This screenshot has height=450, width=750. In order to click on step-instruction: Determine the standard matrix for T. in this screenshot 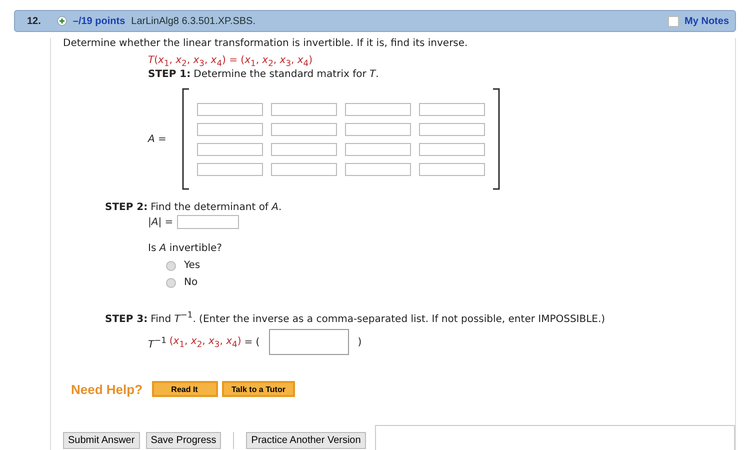, I will do `click(286, 74)`.